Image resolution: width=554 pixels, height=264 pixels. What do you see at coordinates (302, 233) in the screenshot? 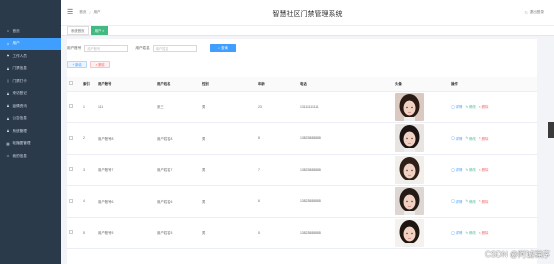
I see `table-row: 5 用户账号5 用户姓名5 男 5 13823888888 ◯ 详情 ✎ 修改 × 删除` at bounding box center [302, 233].